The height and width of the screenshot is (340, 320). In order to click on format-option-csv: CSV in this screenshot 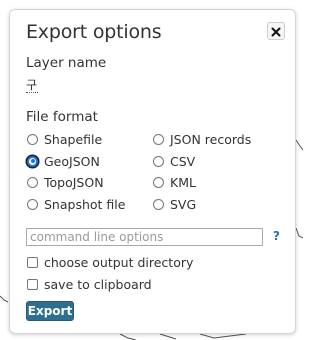, I will do `click(174, 161)`.